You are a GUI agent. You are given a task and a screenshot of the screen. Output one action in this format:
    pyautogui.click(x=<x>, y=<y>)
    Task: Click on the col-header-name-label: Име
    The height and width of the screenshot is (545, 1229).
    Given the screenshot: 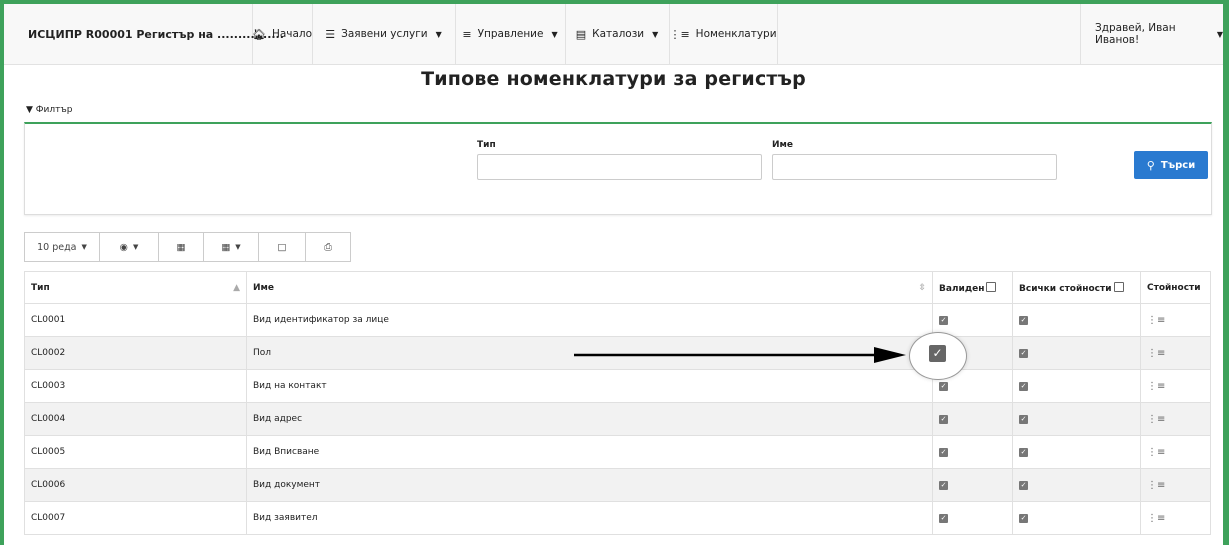 What is the action you would take?
    pyautogui.click(x=263, y=287)
    